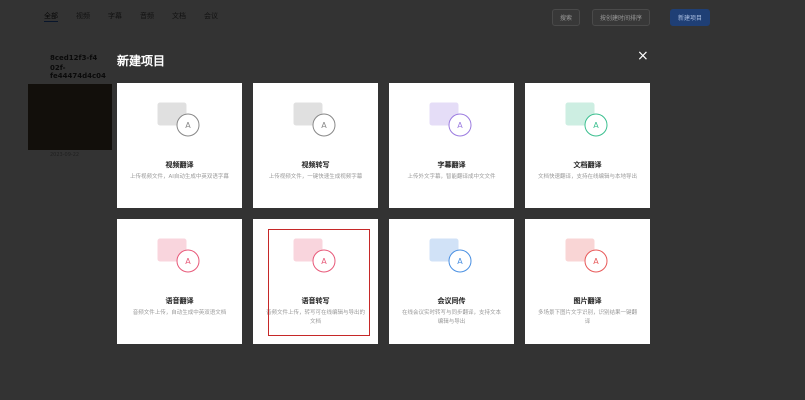 The image size is (805, 400). Describe the element at coordinates (587, 317) in the screenshot. I see `card-description: 多场景下图片文字识别，识别结果一键翻译` at that location.